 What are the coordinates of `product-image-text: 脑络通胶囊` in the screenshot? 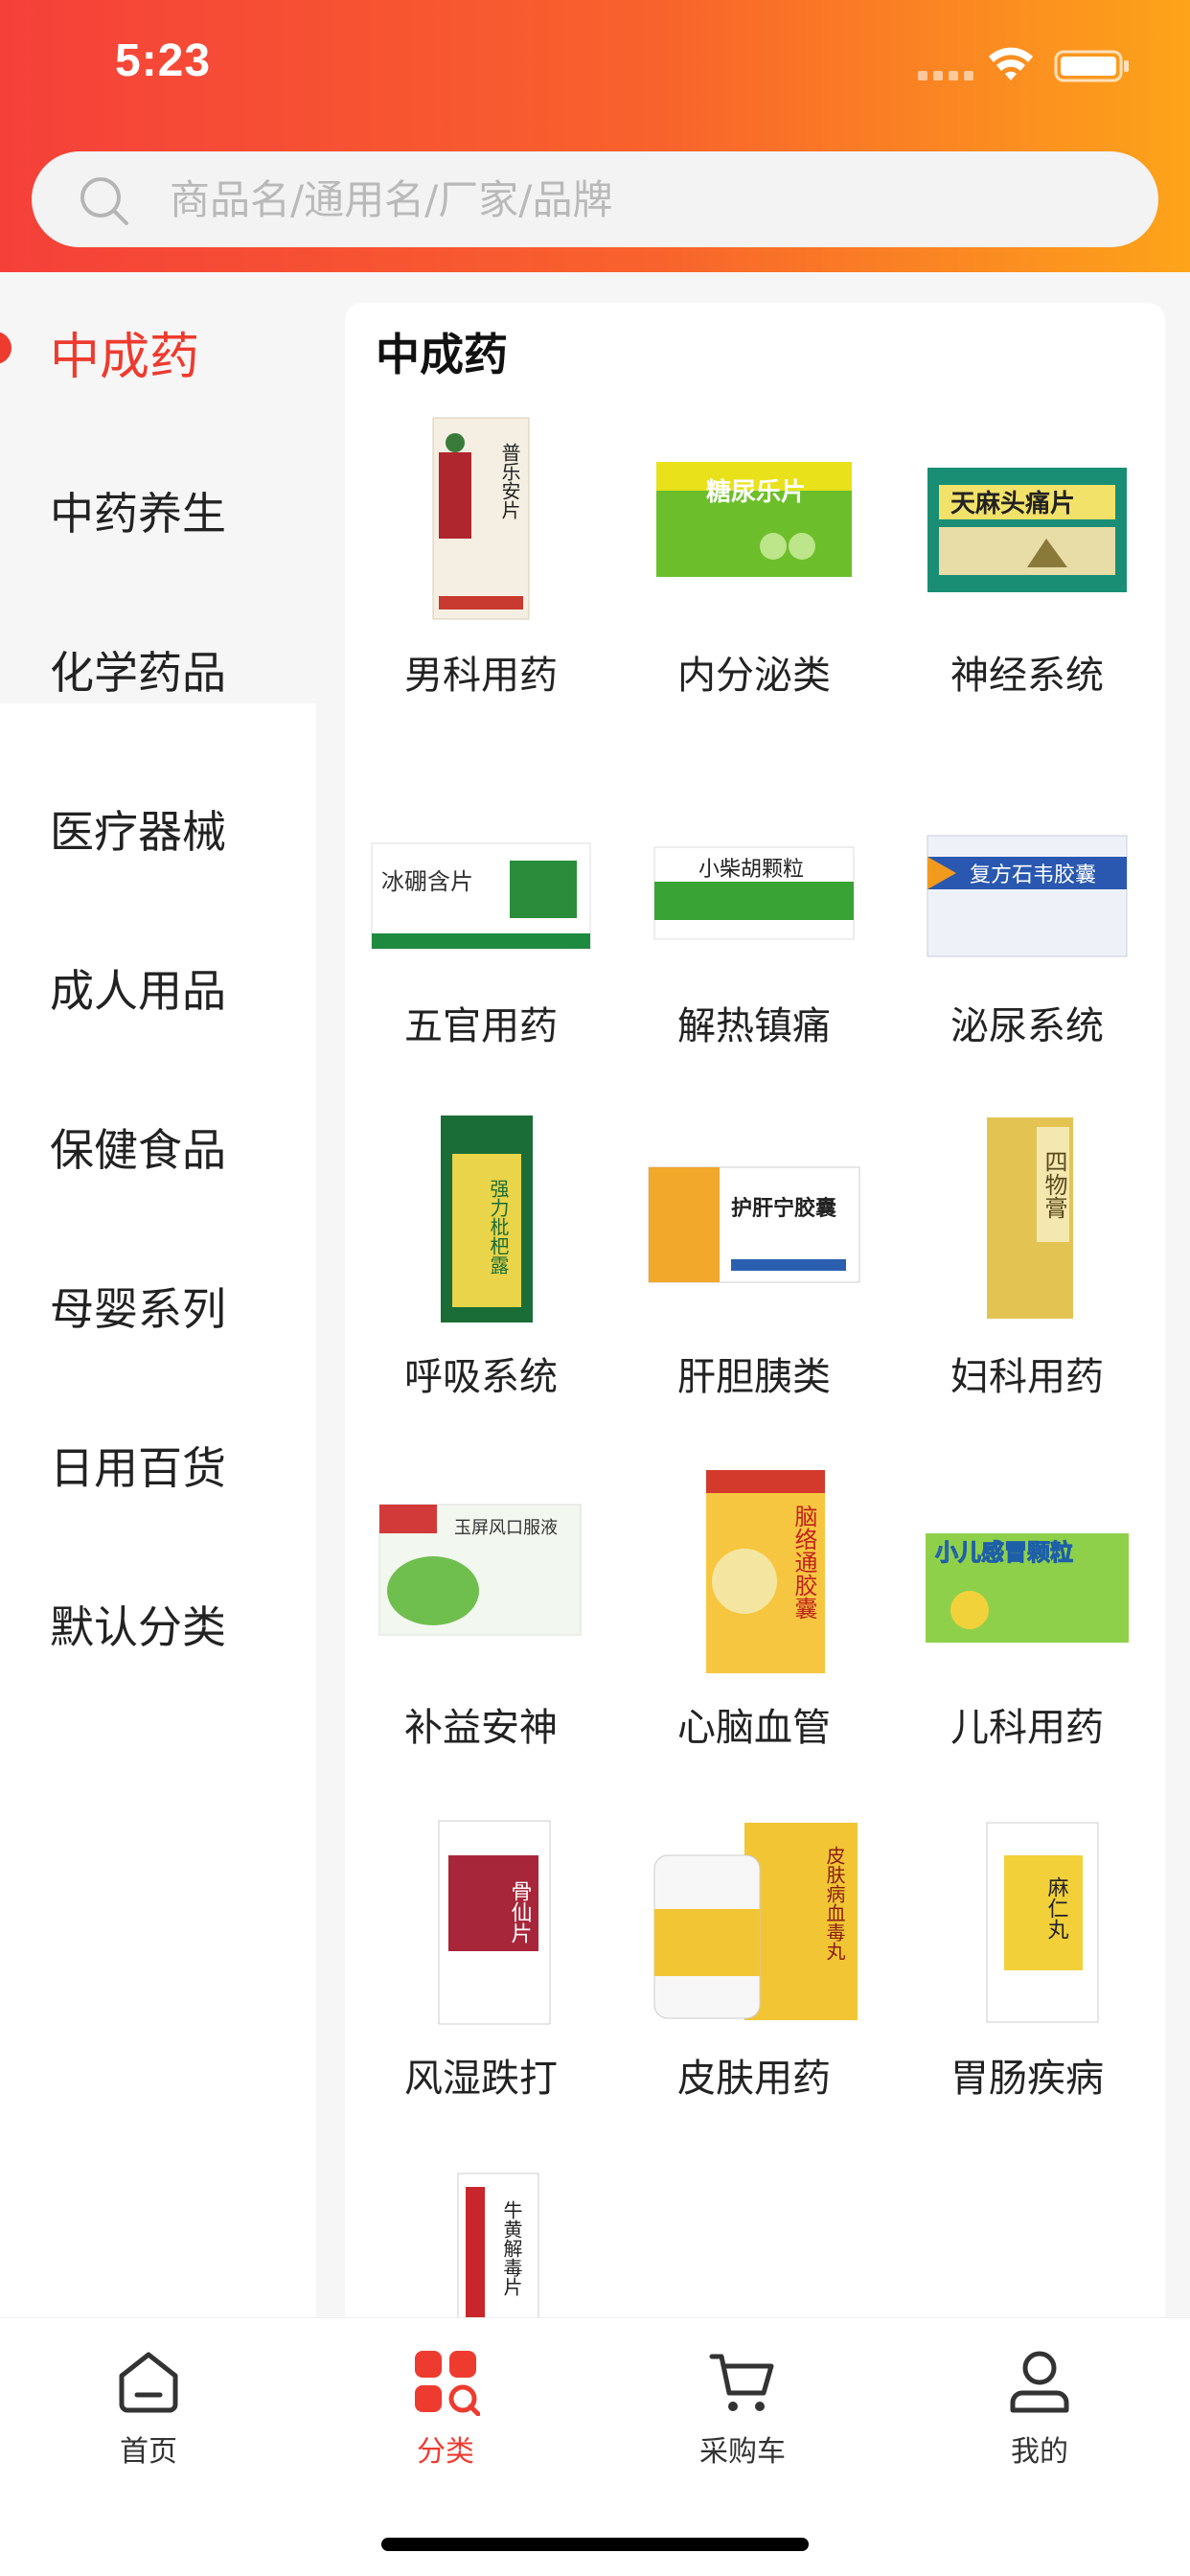 It's located at (804, 1562).